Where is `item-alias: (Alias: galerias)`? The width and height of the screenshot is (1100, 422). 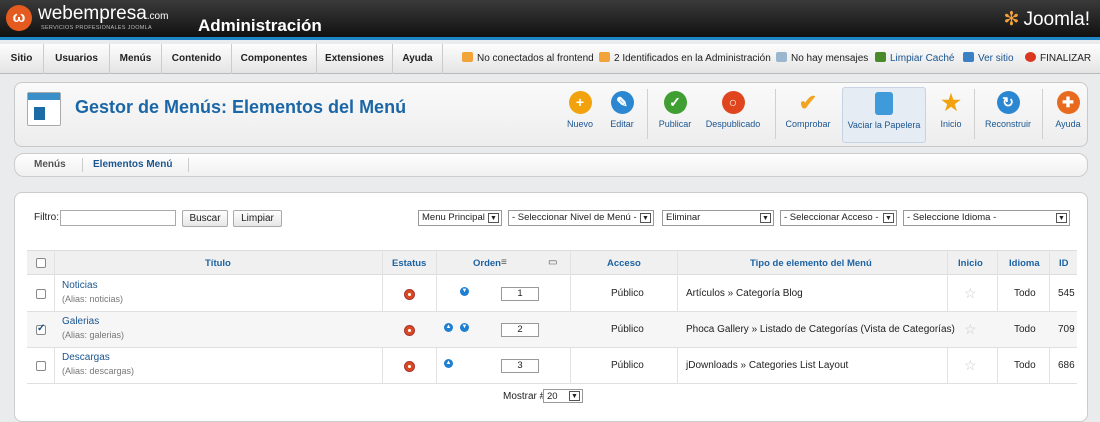 item-alias: (Alias: galerias) is located at coordinates (93, 335).